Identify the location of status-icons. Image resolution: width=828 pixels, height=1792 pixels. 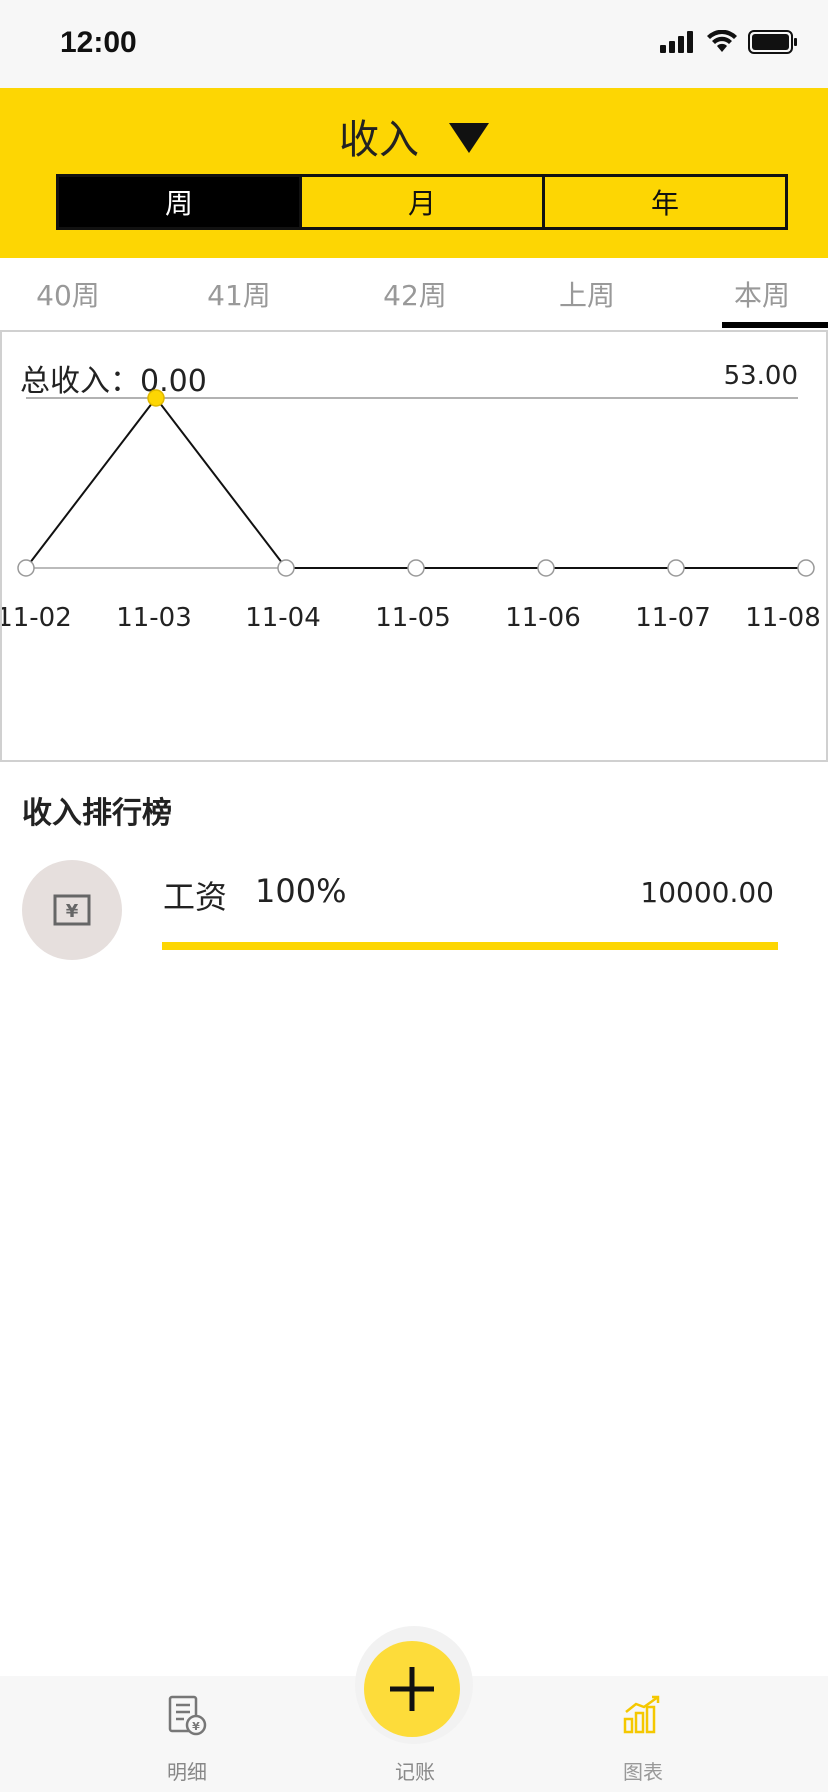
(729, 42).